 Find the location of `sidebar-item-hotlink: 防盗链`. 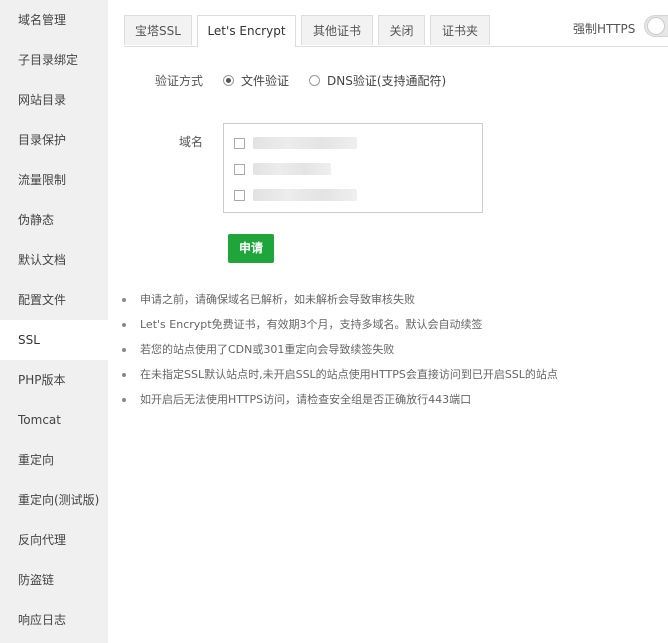

sidebar-item-hotlink: 防盗链 is located at coordinates (54, 580).